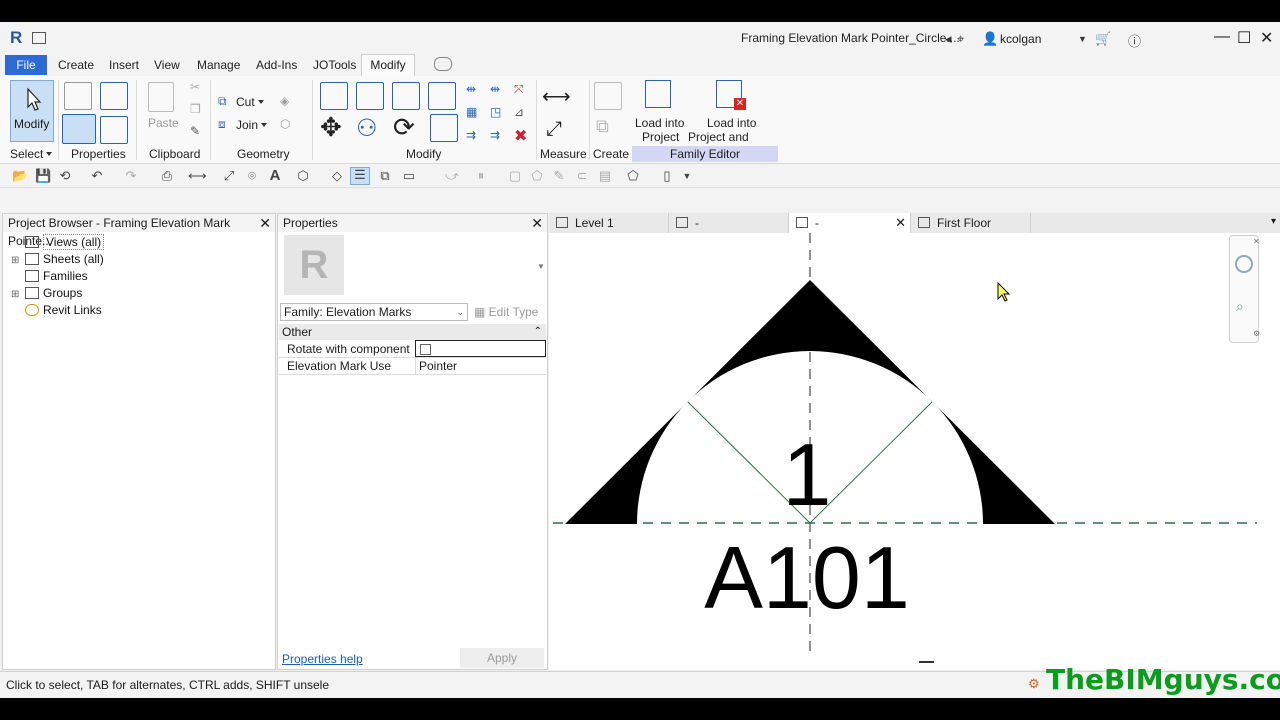  What do you see at coordinates (124, 65) in the screenshot?
I see `tab-insert: Insert` at bounding box center [124, 65].